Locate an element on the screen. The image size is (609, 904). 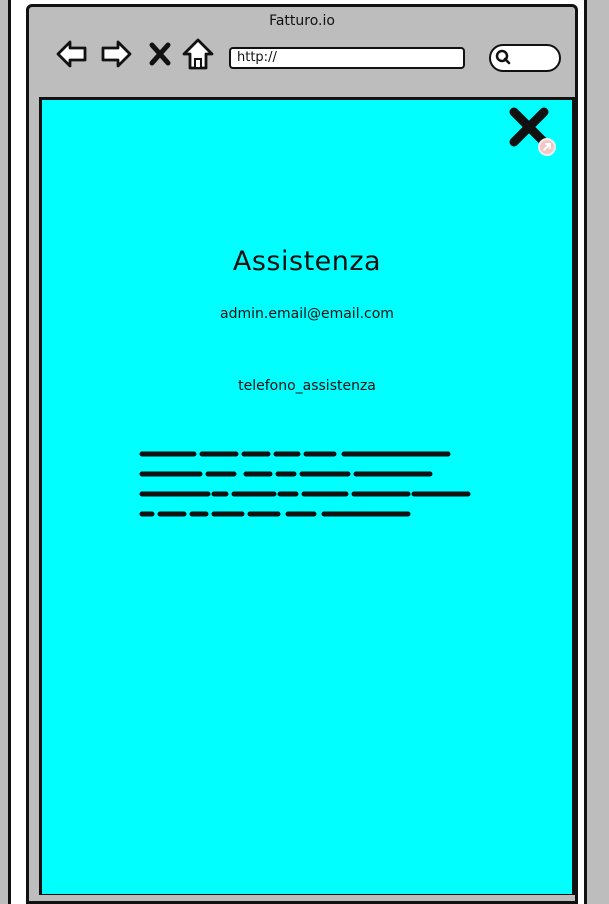
support-phone: telefono_assistenza is located at coordinates (307, 386).